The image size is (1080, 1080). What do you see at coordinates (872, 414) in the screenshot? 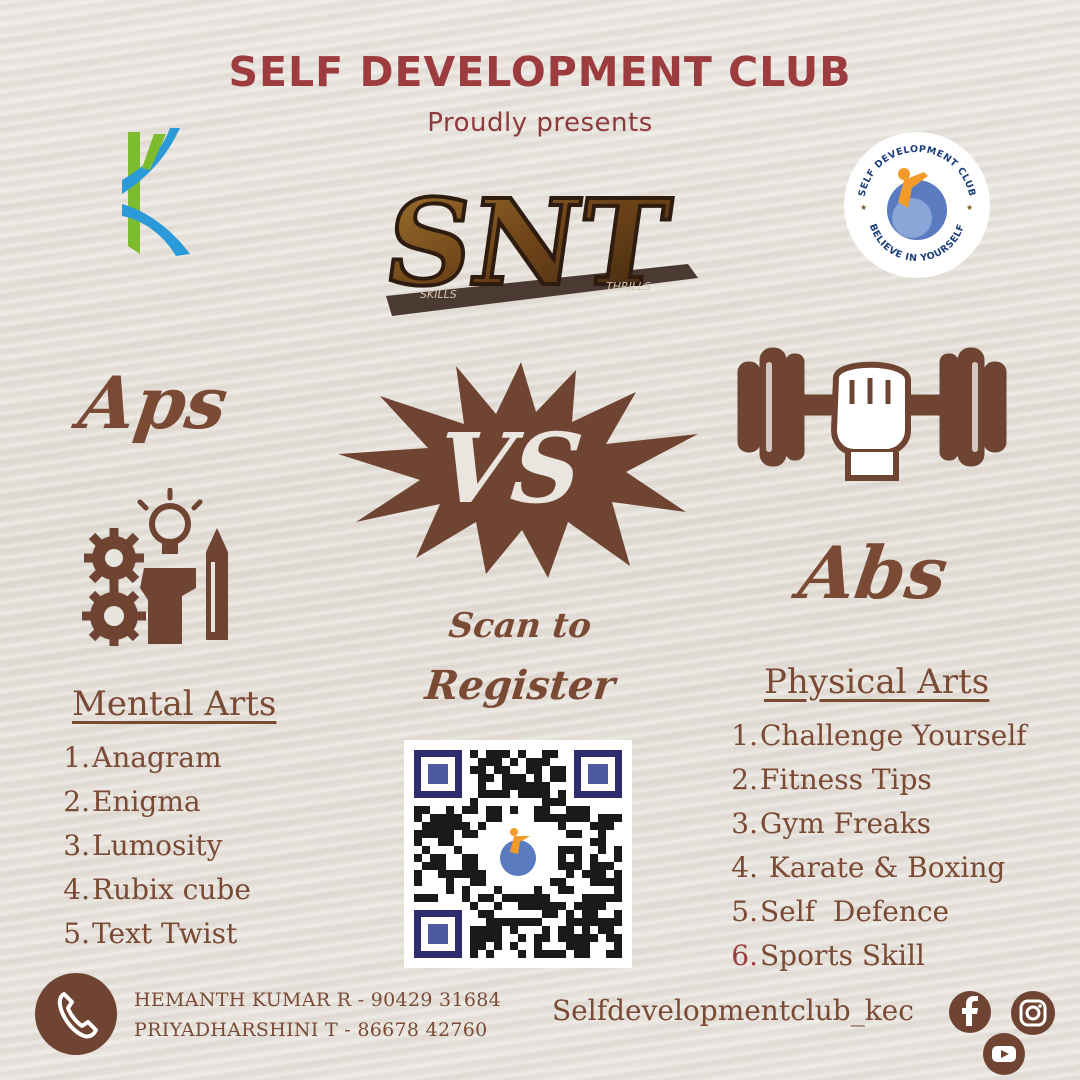
I see `dumbbell-fist-icon` at bounding box center [872, 414].